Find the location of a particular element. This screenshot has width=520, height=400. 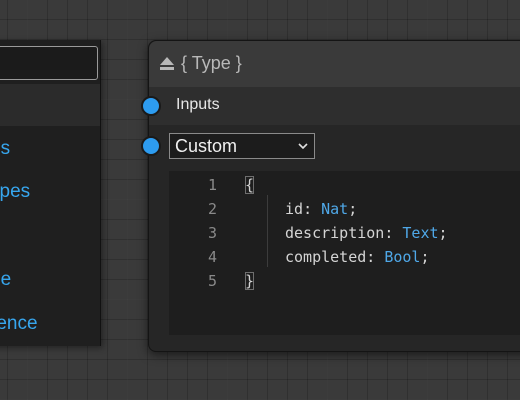

field-type: Text is located at coordinates (420, 233).